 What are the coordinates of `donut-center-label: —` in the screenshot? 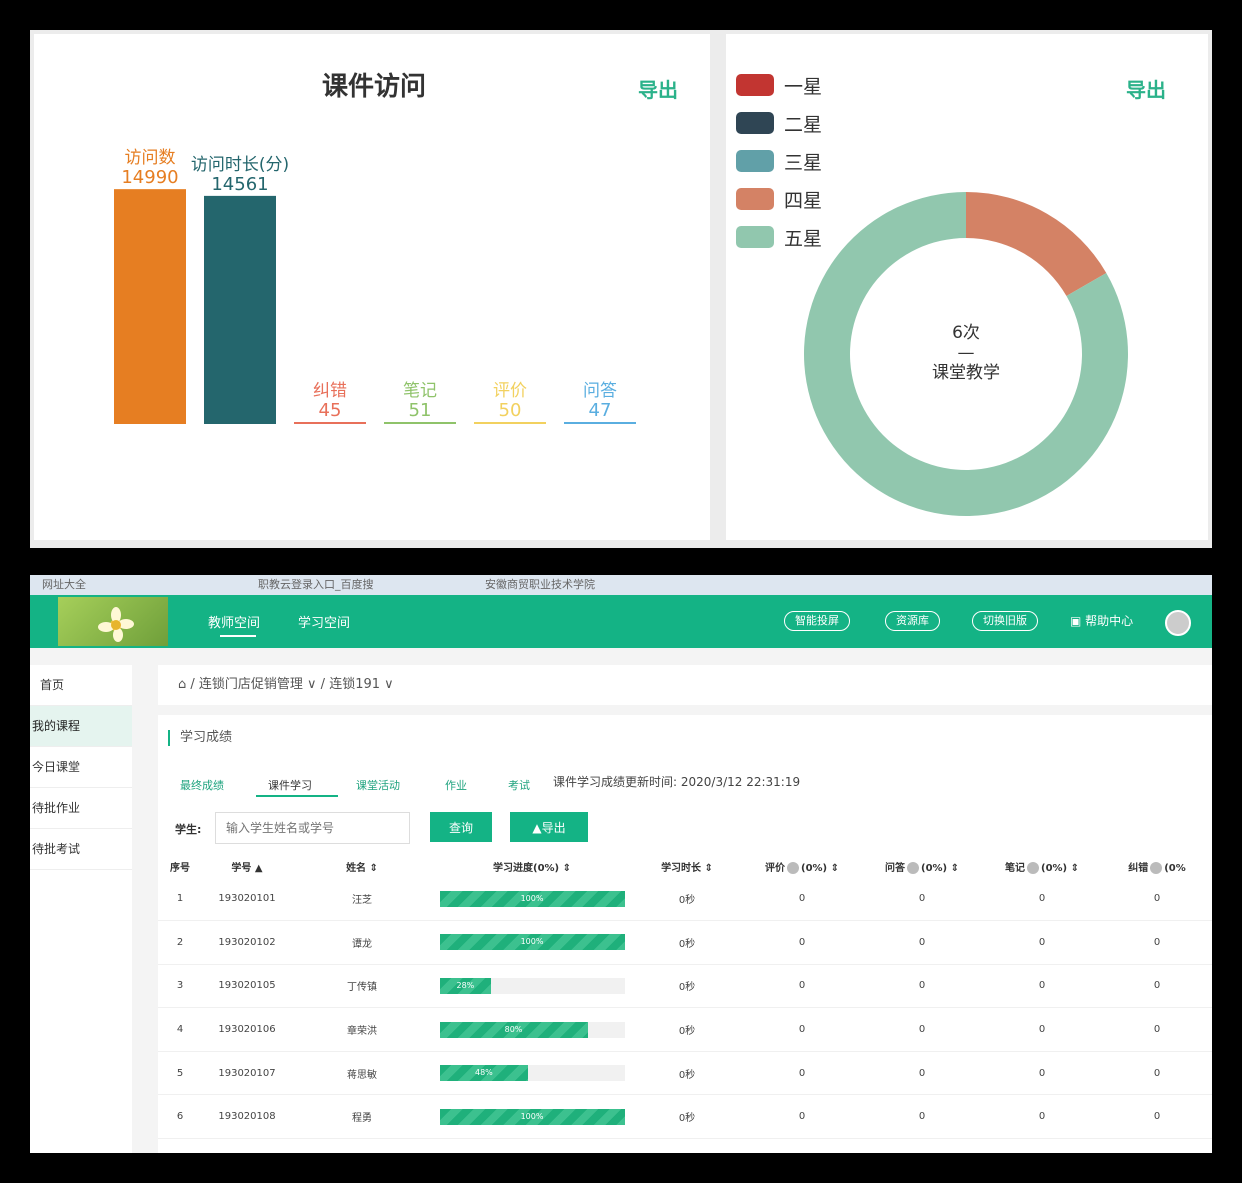 It's located at (966, 353).